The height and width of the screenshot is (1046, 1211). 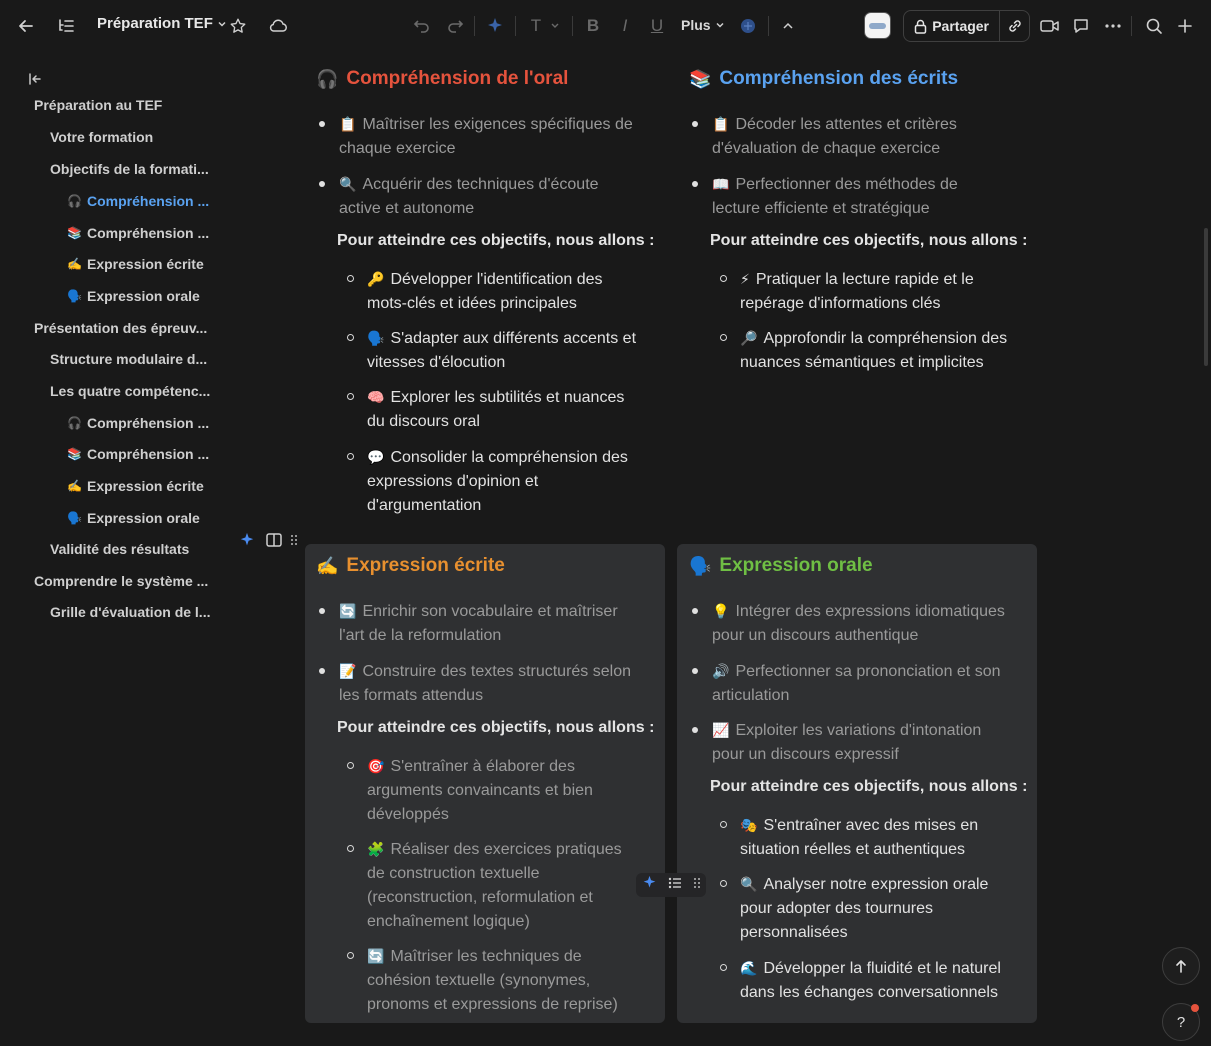 What do you see at coordinates (492, 1004) in the screenshot?
I see `list-item-text: pronoms et expressions de reprise)` at bounding box center [492, 1004].